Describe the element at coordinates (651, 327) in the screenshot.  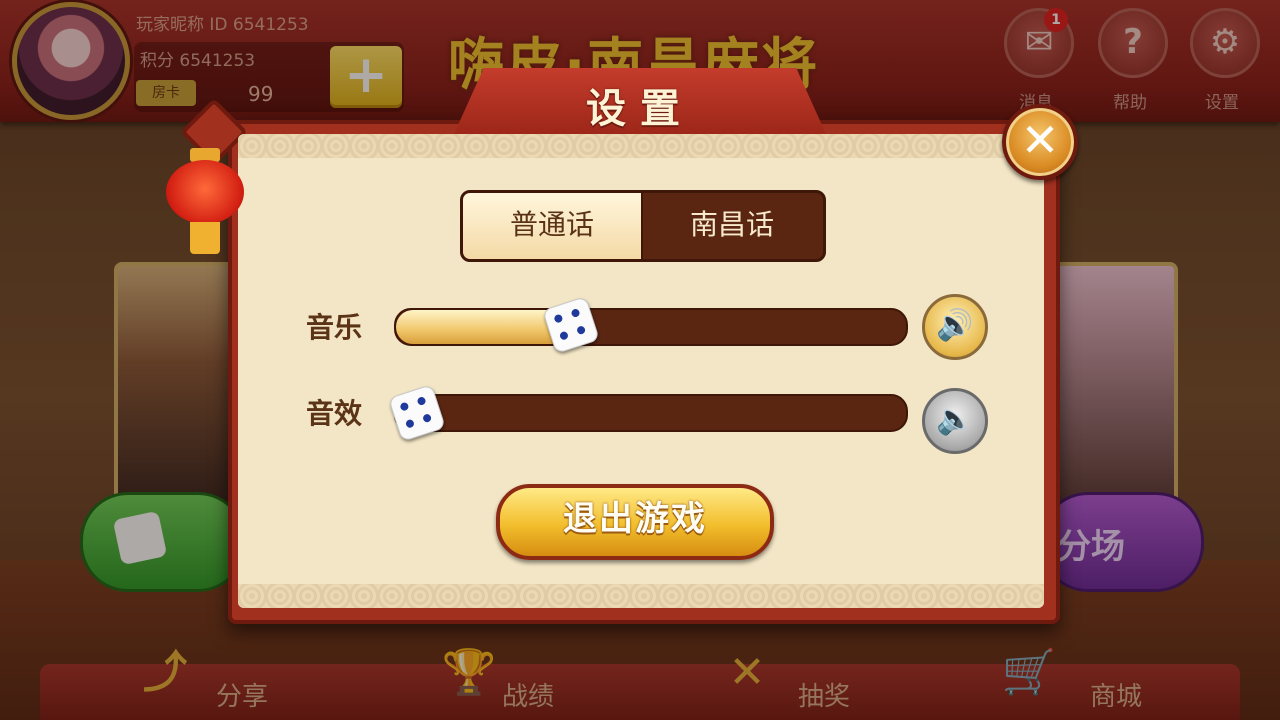
I see `music-slider` at that location.